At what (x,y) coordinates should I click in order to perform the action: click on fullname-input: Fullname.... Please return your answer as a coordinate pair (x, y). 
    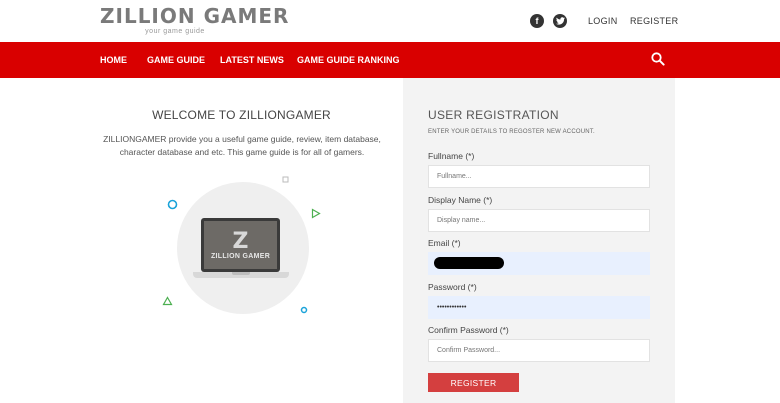
    Looking at the image, I should click on (539, 176).